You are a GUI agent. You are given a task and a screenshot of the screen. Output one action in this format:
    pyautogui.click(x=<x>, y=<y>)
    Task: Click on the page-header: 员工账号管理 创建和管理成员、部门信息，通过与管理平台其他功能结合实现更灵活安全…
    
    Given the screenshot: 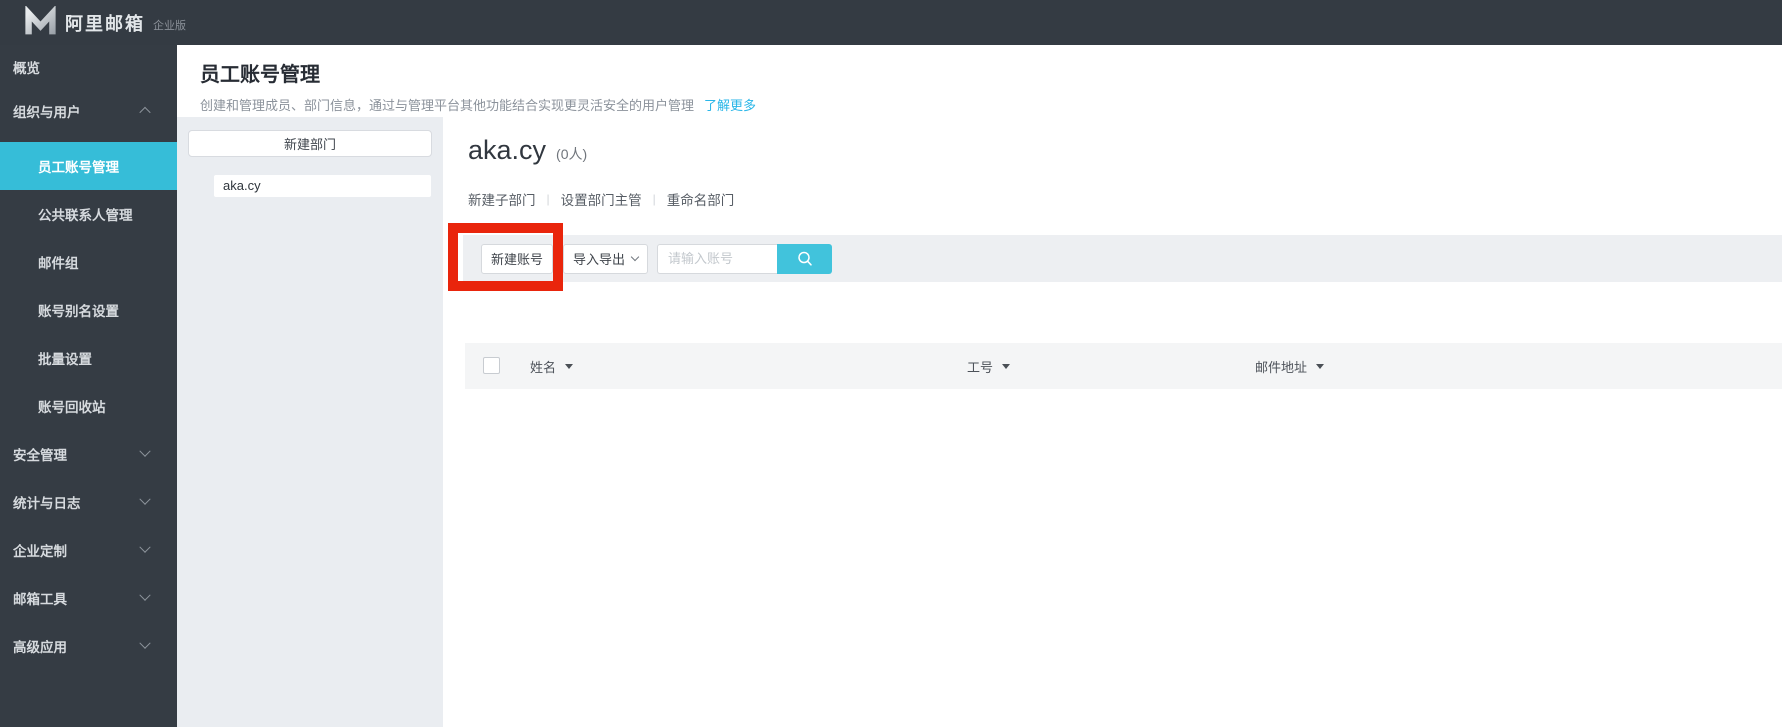 What is the action you would take?
    pyautogui.click(x=979, y=81)
    